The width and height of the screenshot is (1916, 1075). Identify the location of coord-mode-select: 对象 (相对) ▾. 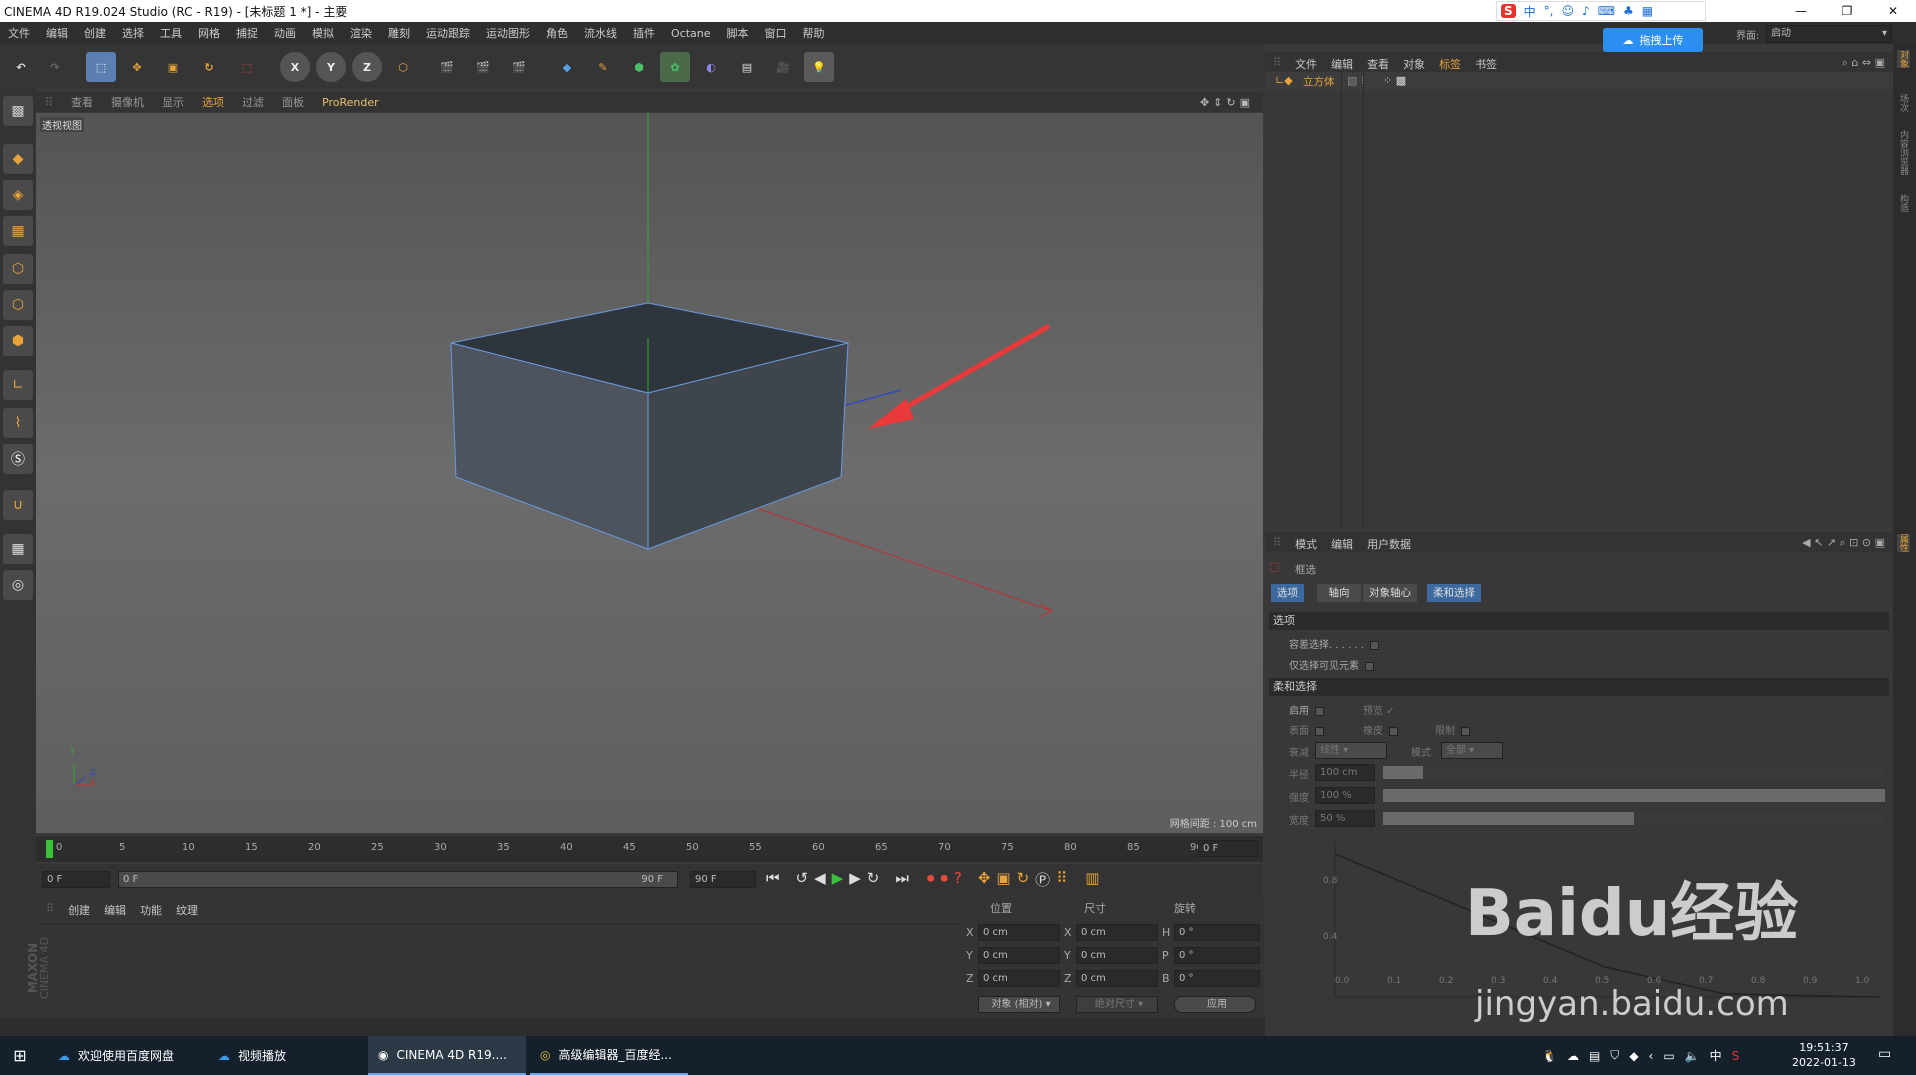
(1019, 1004).